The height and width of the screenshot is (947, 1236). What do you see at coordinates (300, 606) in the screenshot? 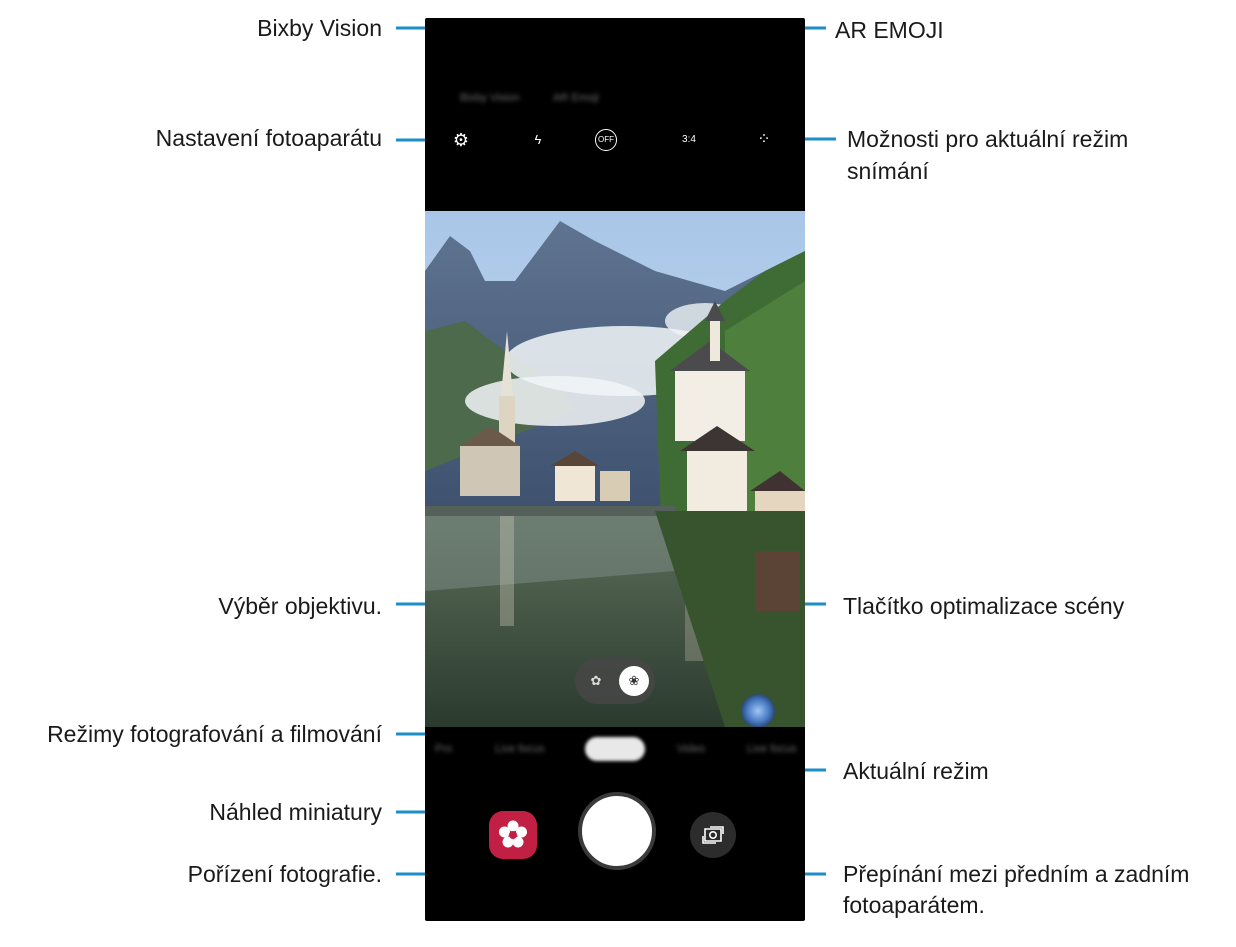
I see `lens-selection-label: Výběr objektivu.` at bounding box center [300, 606].